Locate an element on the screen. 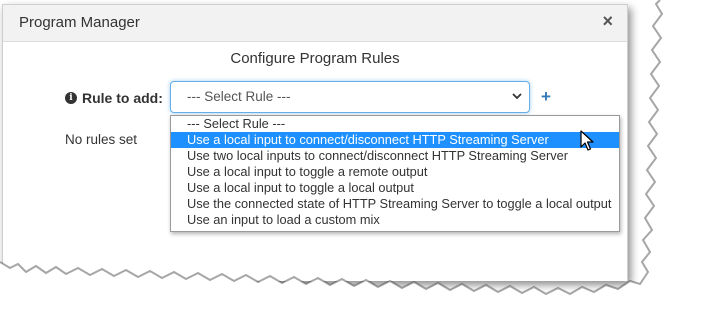 This screenshot has width=706, height=313. section-title: Configure Program Rules is located at coordinates (315, 58).